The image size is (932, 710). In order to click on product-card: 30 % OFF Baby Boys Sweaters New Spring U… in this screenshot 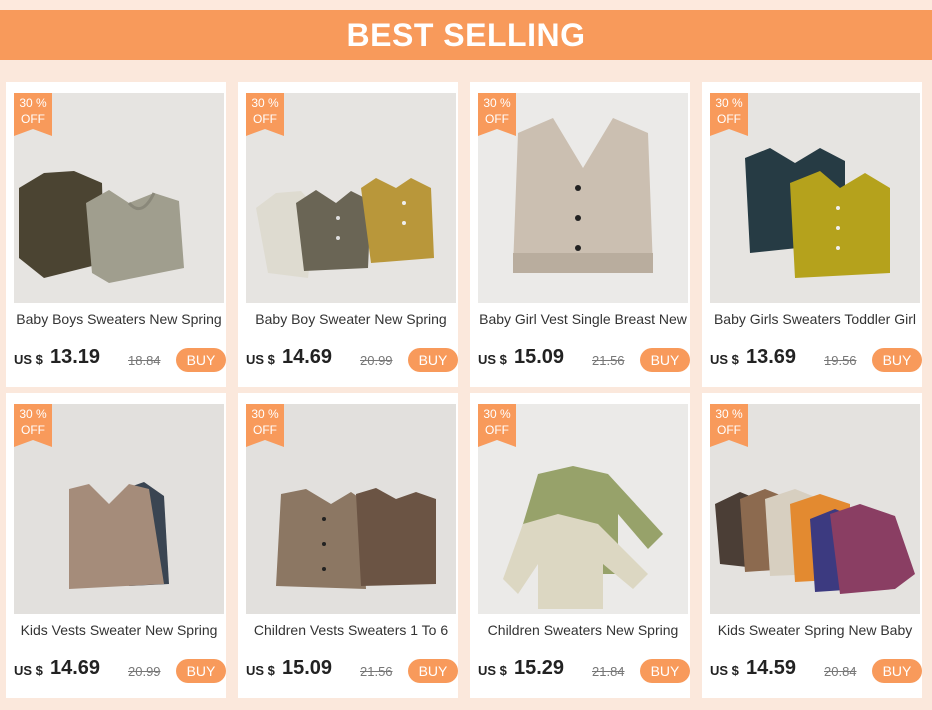, I will do `click(116, 234)`.